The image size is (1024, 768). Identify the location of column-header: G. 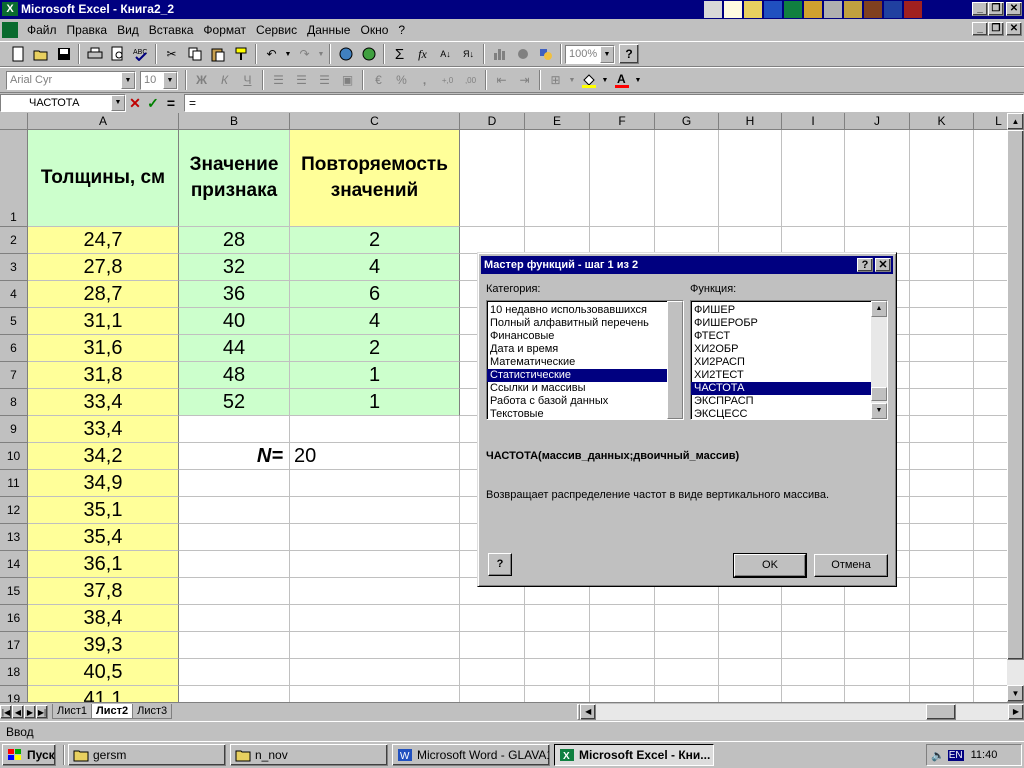
(687, 121).